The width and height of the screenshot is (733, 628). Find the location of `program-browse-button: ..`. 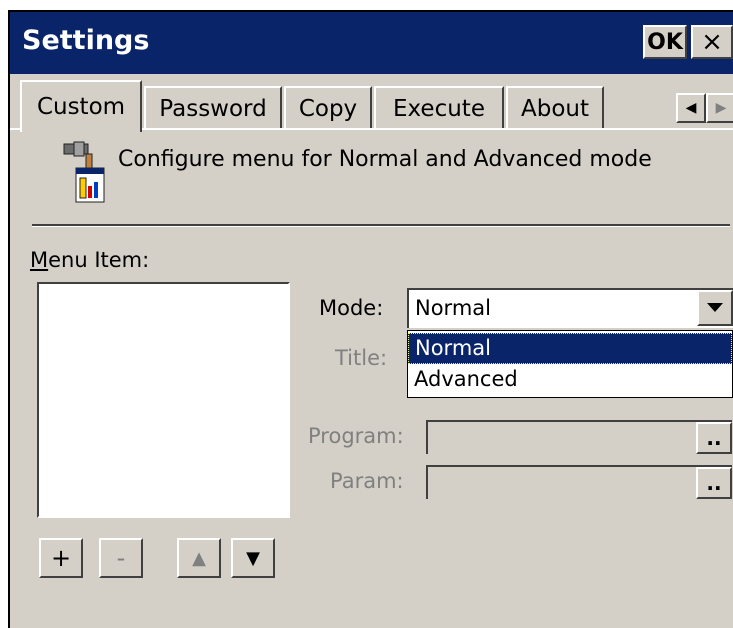

program-browse-button: .. is located at coordinates (714, 438).